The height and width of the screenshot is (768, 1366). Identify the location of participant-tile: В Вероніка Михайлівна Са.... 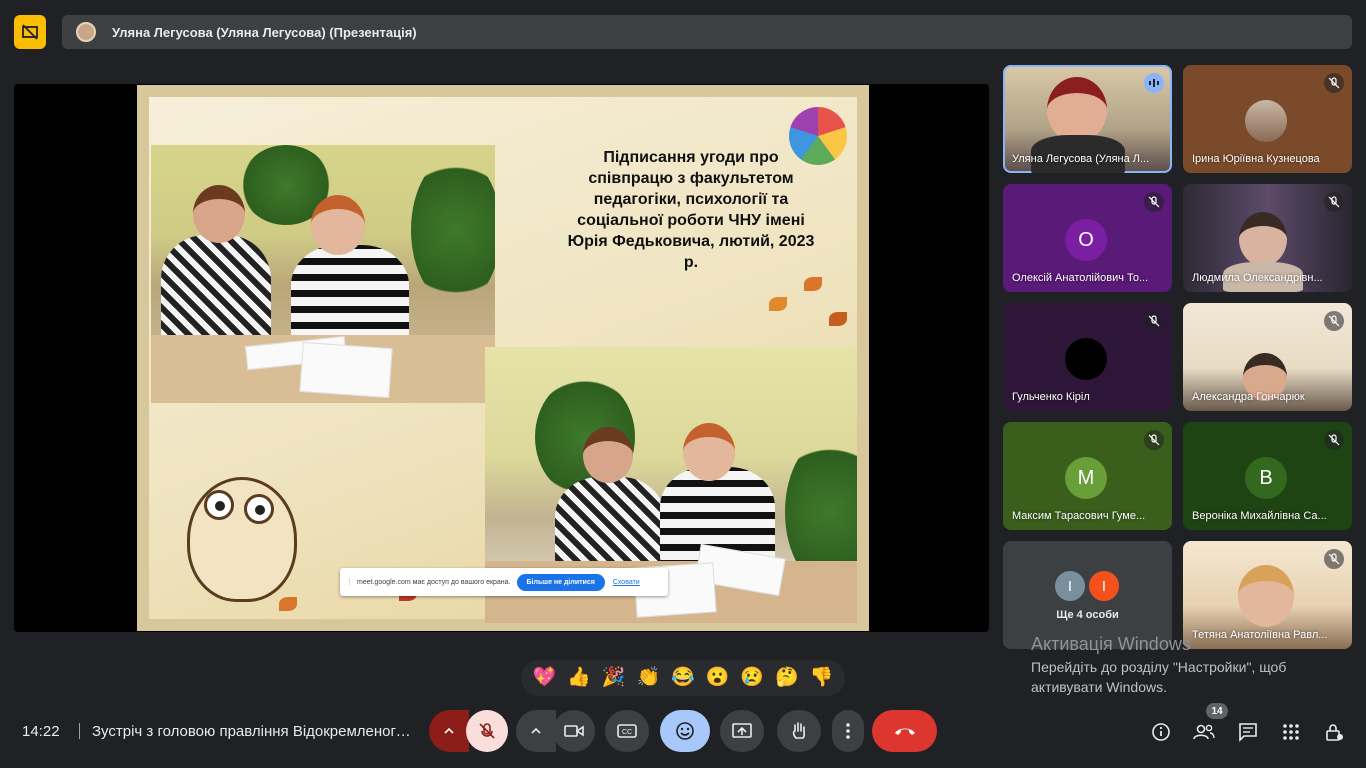
(1267, 476).